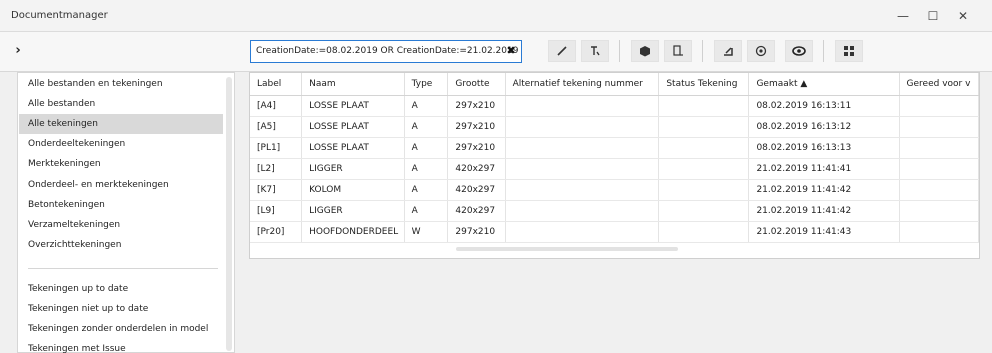  What do you see at coordinates (121, 329) in the screenshot?
I see `sidebar-item-tekeningen-zonder-onderdelen: Tekeningen zonder onderdelen in model` at bounding box center [121, 329].